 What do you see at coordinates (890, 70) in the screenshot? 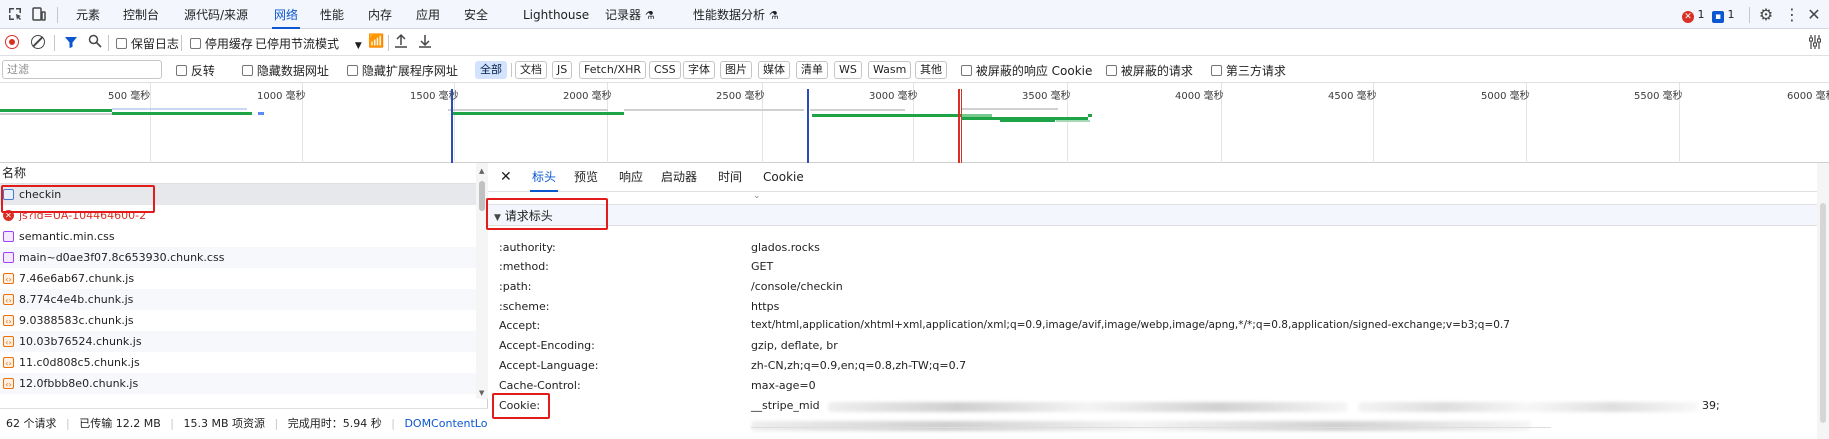
I see `type-filter-wasm: Wasm` at bounding box center [890, 70].